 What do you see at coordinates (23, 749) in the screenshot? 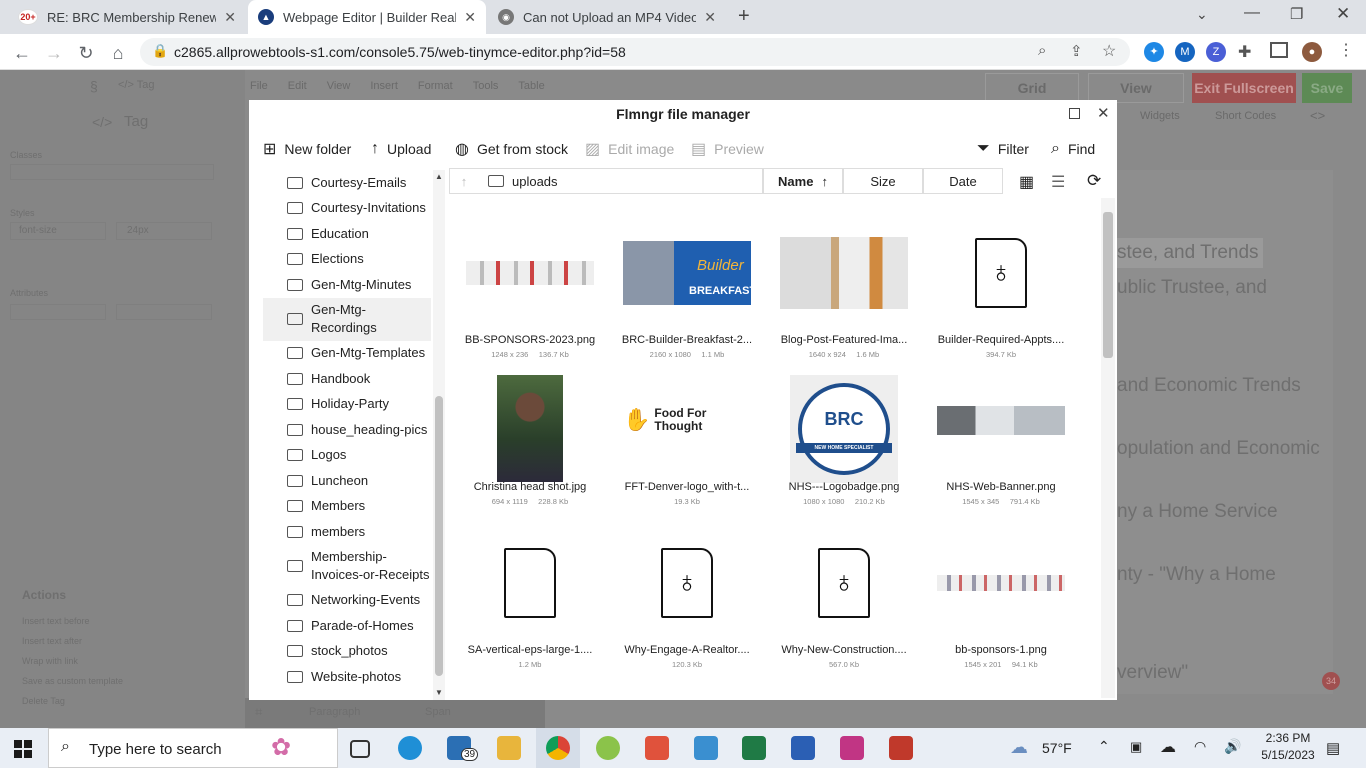
I see `windows-start-icon` at bounding box center [23, 749].